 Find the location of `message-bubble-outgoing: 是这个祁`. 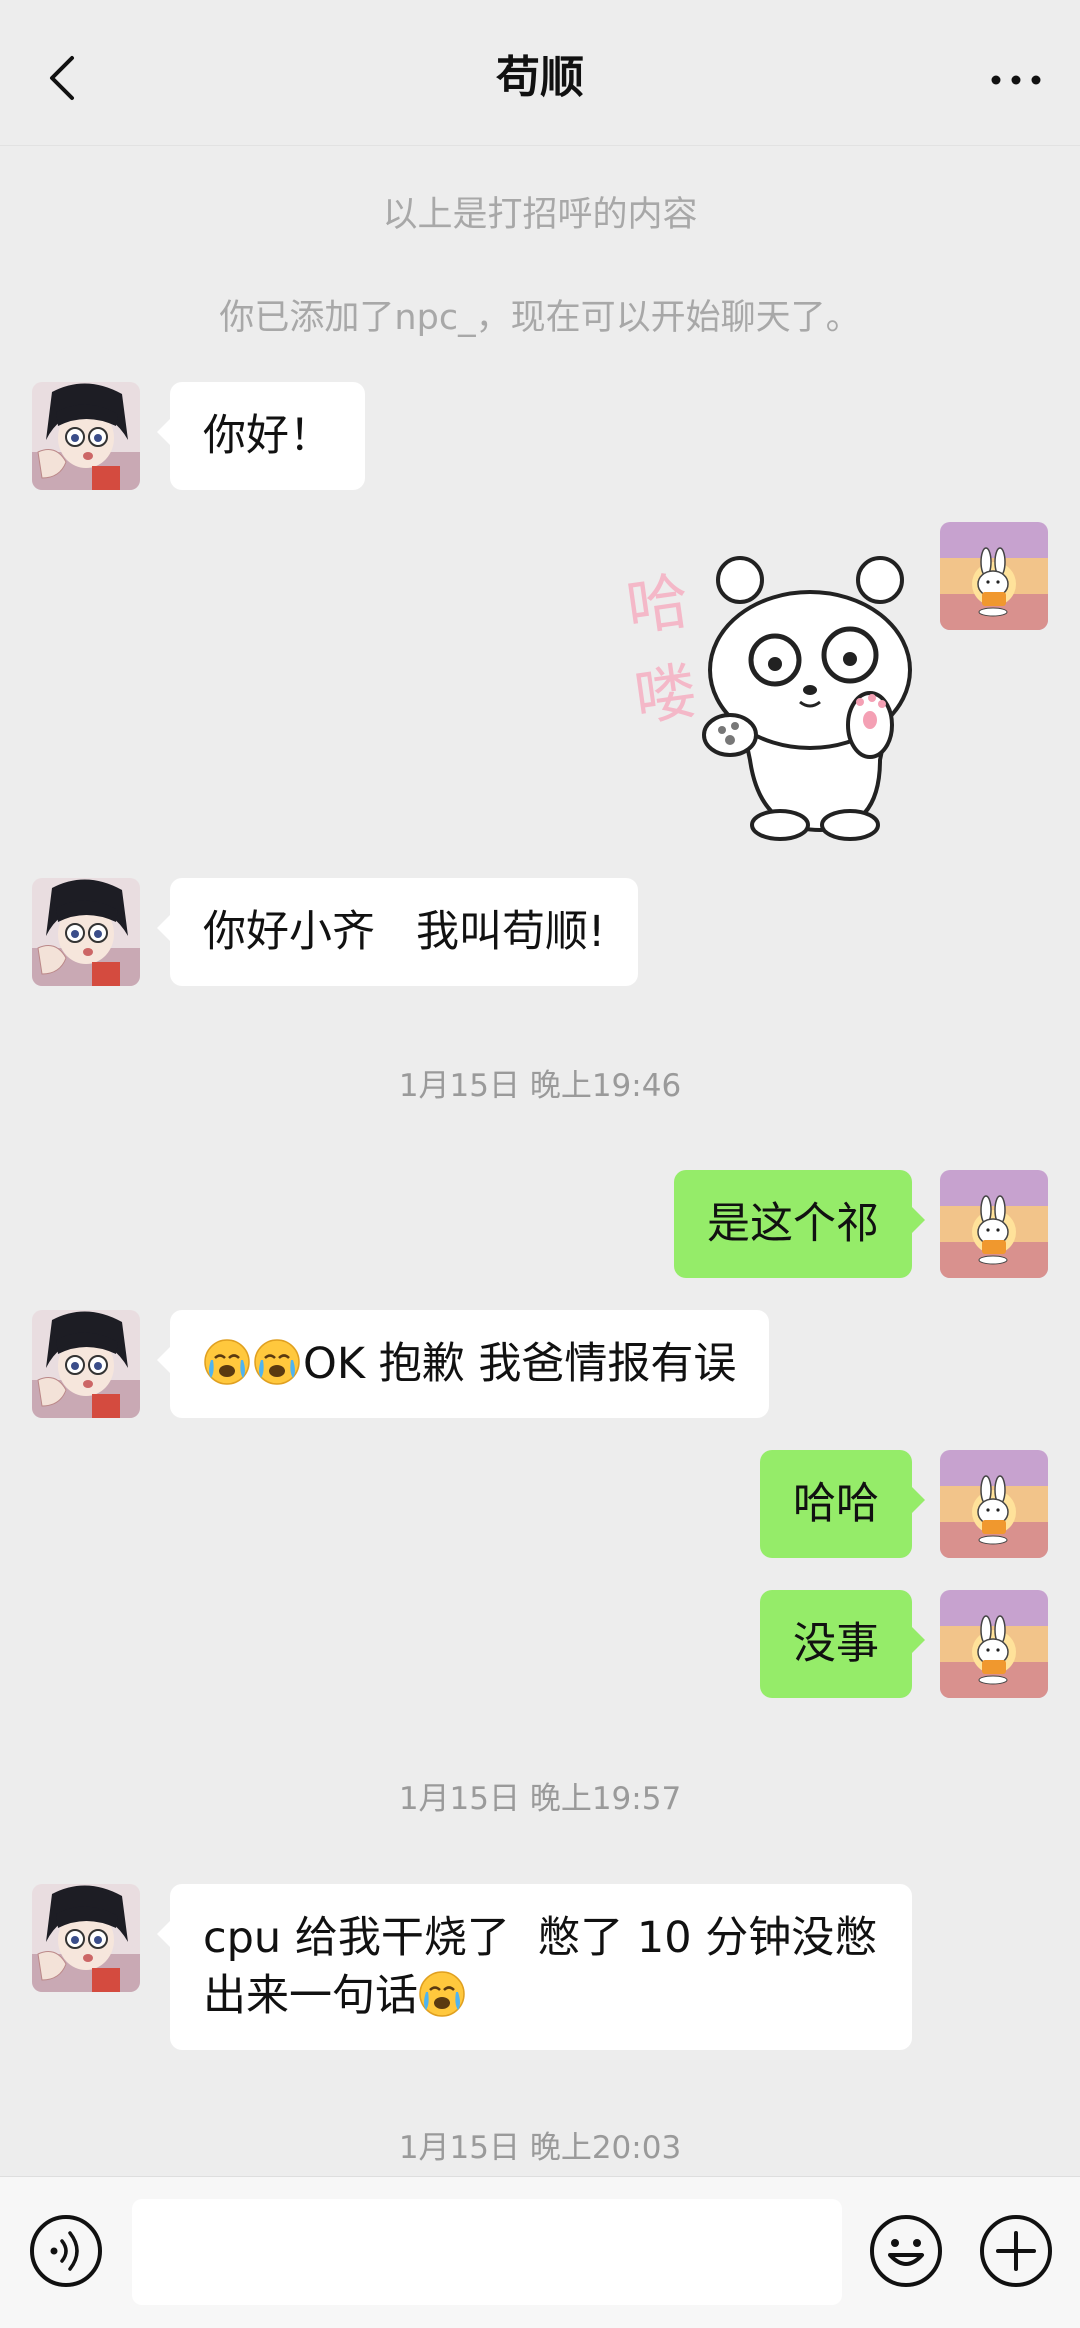

message-bubble-outgoing: 是这个祁 is located at coordinates (799, 1224).